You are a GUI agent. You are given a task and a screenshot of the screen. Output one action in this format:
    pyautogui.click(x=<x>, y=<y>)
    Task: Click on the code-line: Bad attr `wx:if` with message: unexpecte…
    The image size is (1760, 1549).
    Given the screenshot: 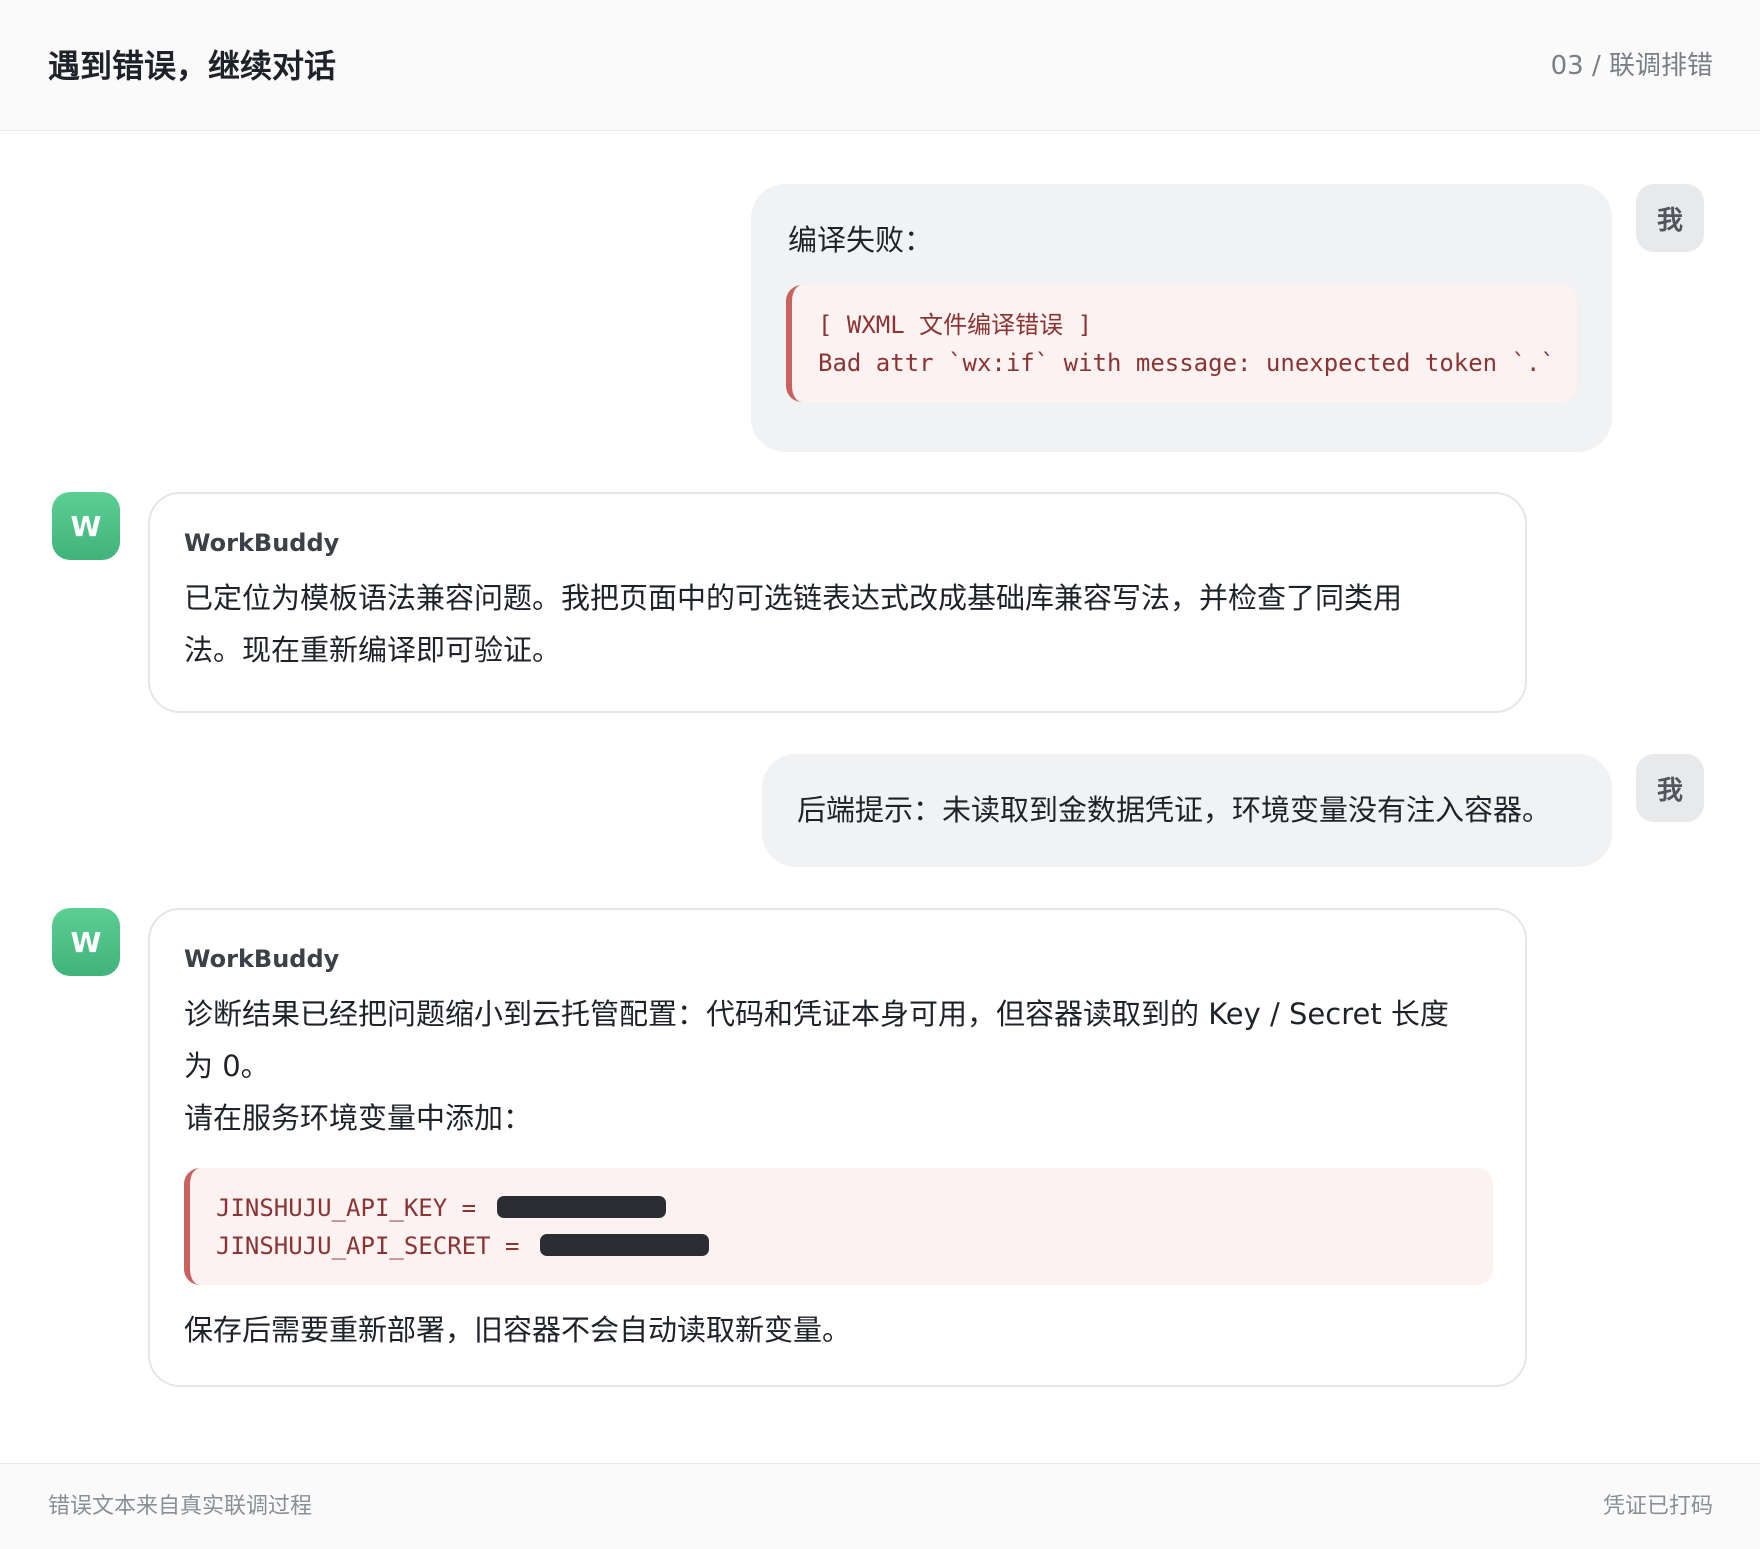 What is the action you would take?
    pyautogui.click(x=1186, y=363)
    